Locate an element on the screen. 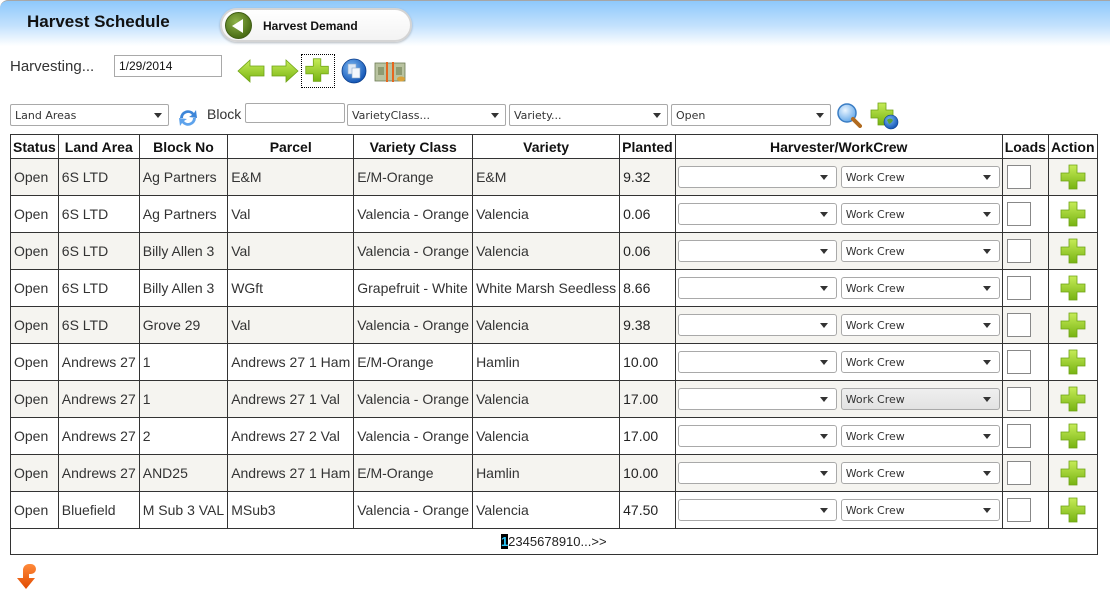  search-icon is located at coordinates (849, 115).